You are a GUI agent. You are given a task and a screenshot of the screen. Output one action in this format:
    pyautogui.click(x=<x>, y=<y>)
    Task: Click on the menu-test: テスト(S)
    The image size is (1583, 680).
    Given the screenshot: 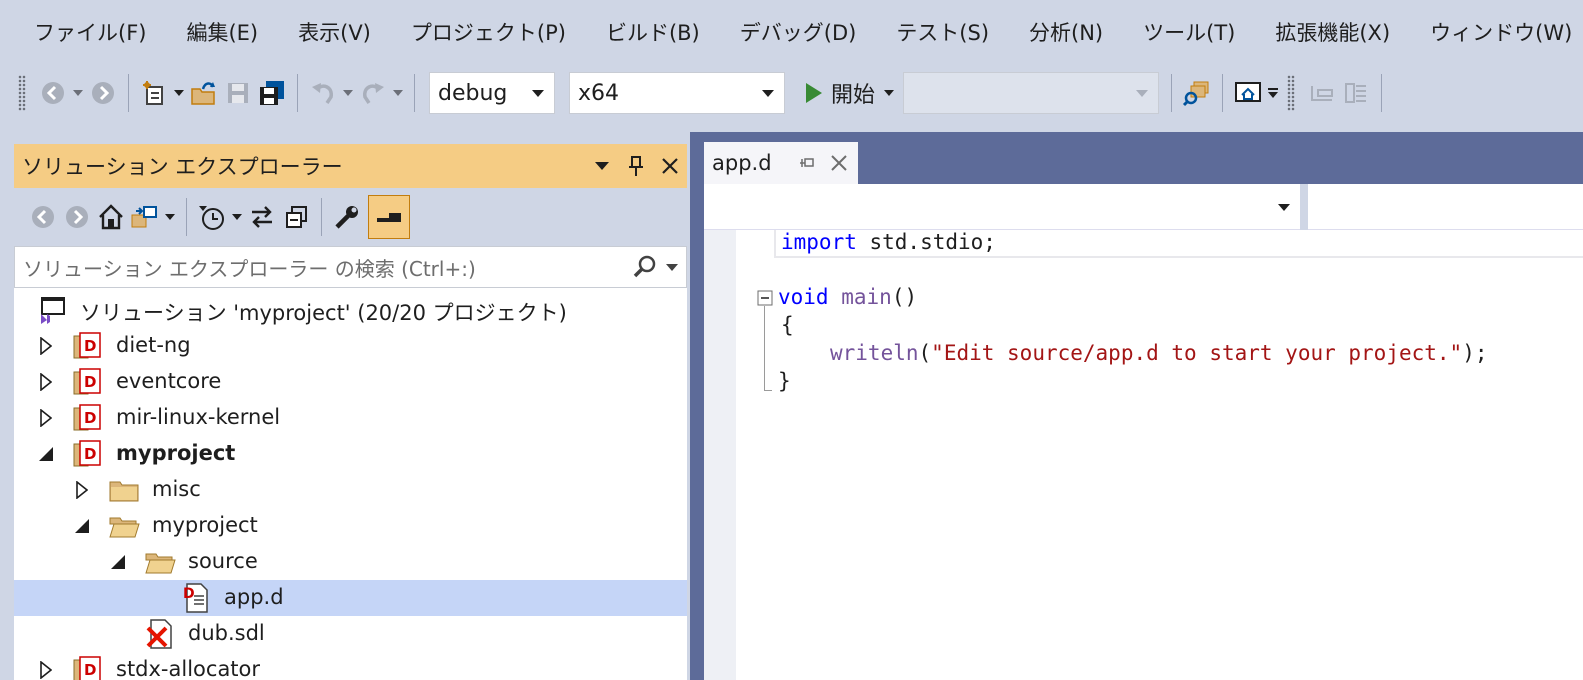 What is the action you would take?
    pyautogui.click(x=942, y=32)
    